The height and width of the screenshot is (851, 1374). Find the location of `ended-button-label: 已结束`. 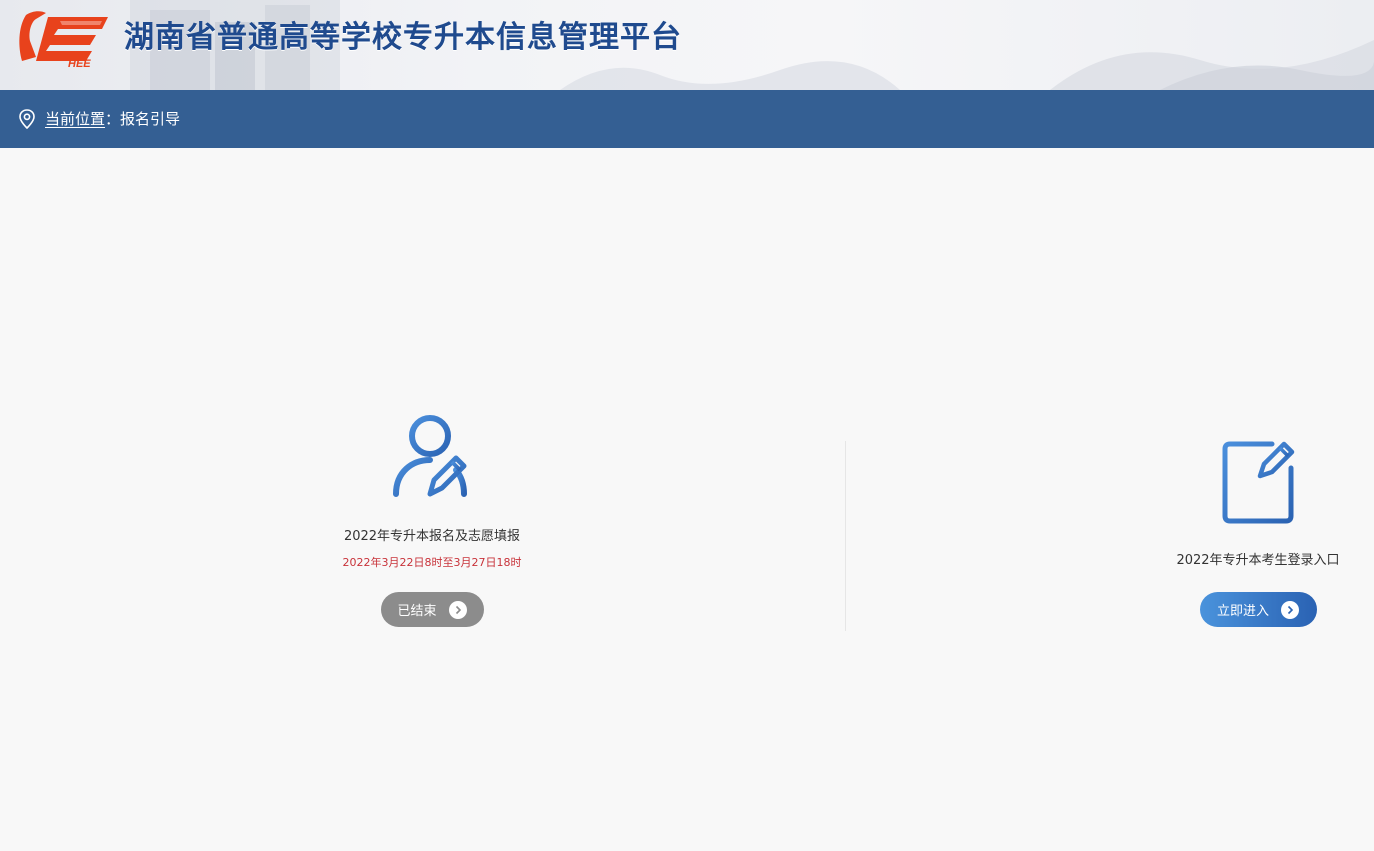

ended-button-label: 已结束 is located at coordinates (417, 611).